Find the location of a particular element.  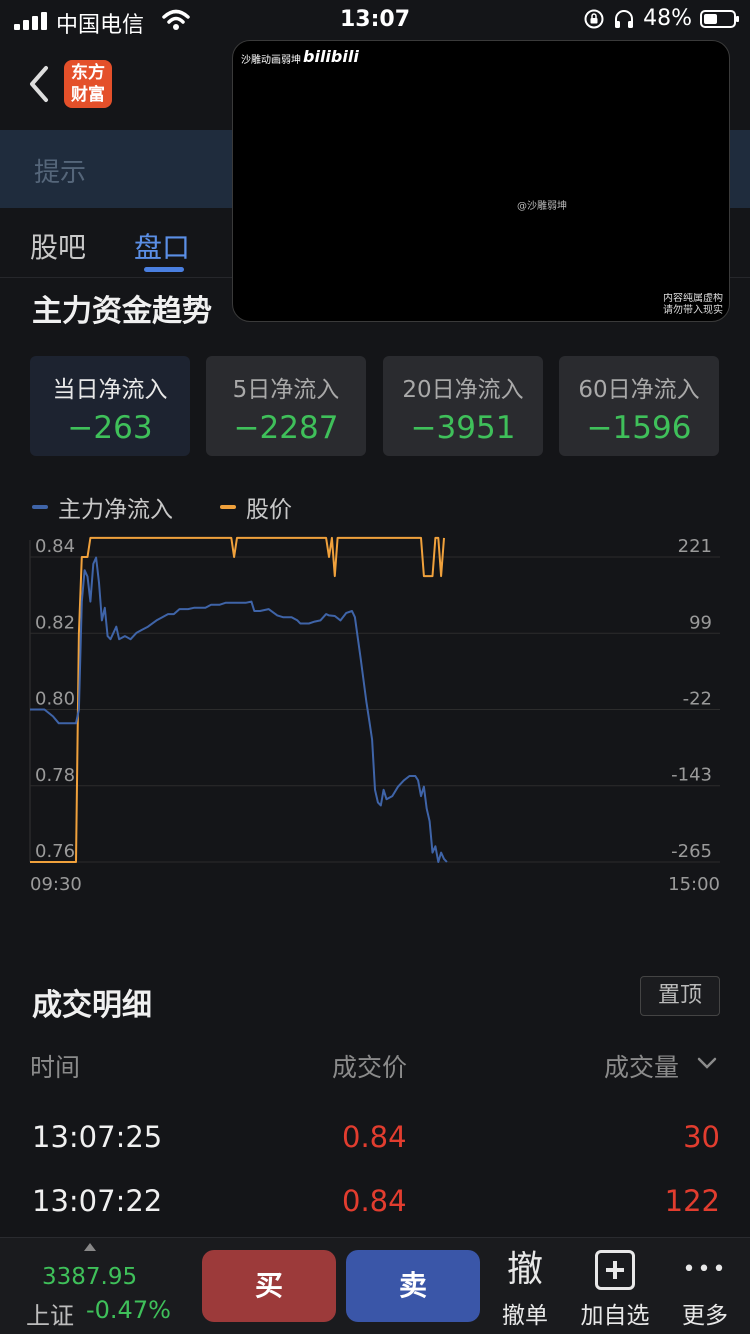

y-right-tick-label: -265 is located at coordinates (691, 851).